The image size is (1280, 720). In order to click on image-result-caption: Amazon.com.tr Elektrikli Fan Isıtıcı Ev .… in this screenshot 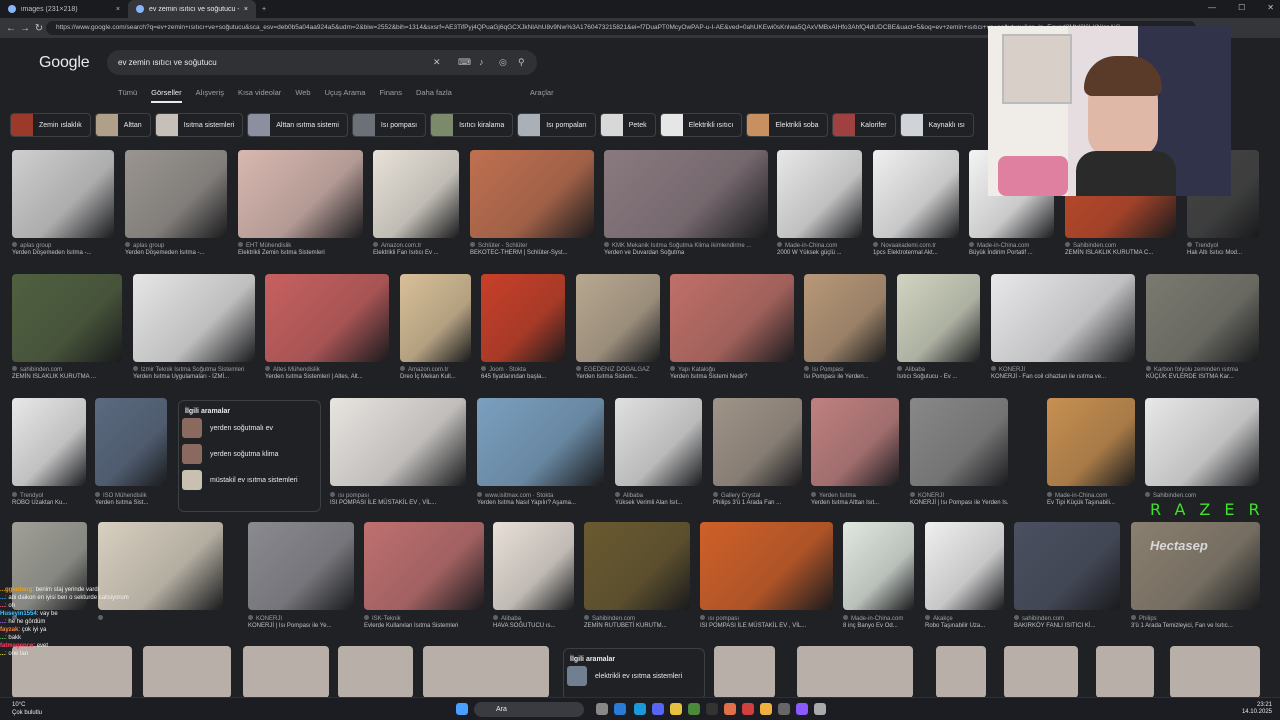, I will do `click(416, 249)`.